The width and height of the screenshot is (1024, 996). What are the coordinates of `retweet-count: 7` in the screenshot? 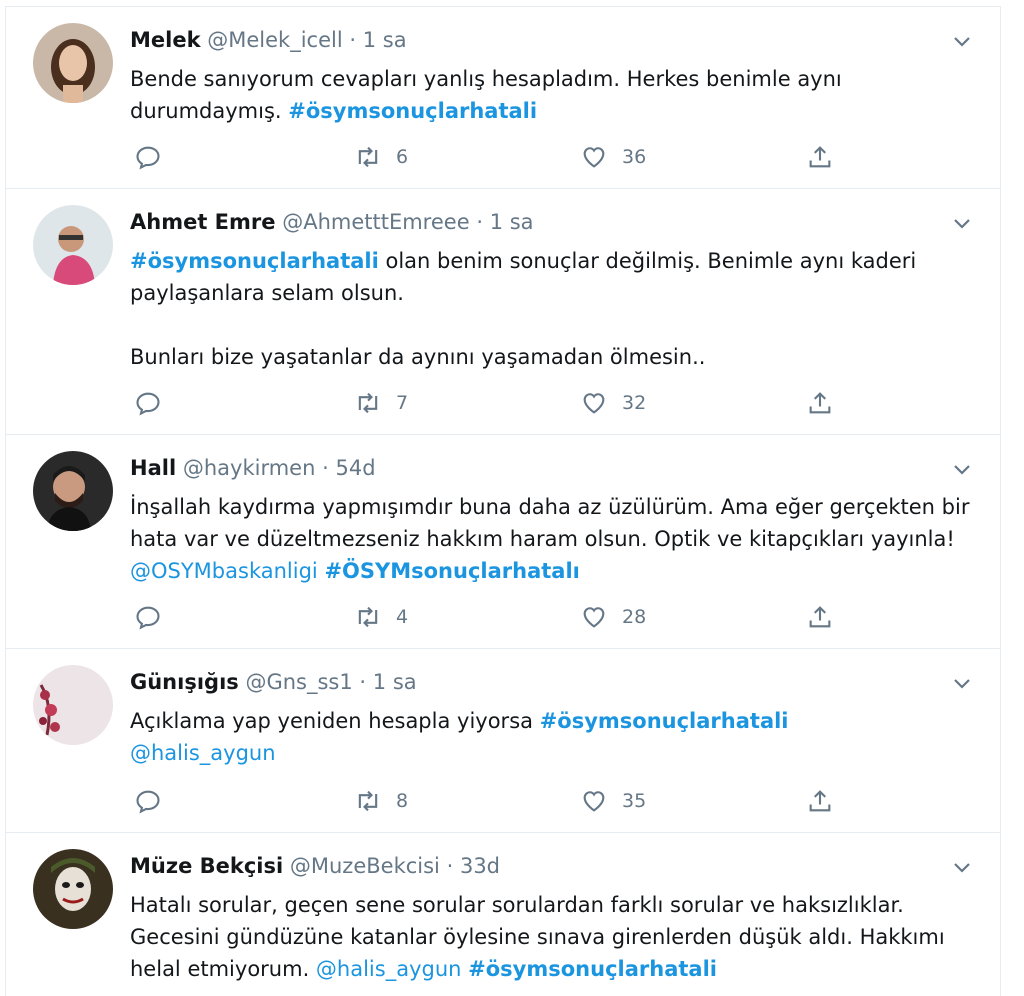 It's located at (402, 403).